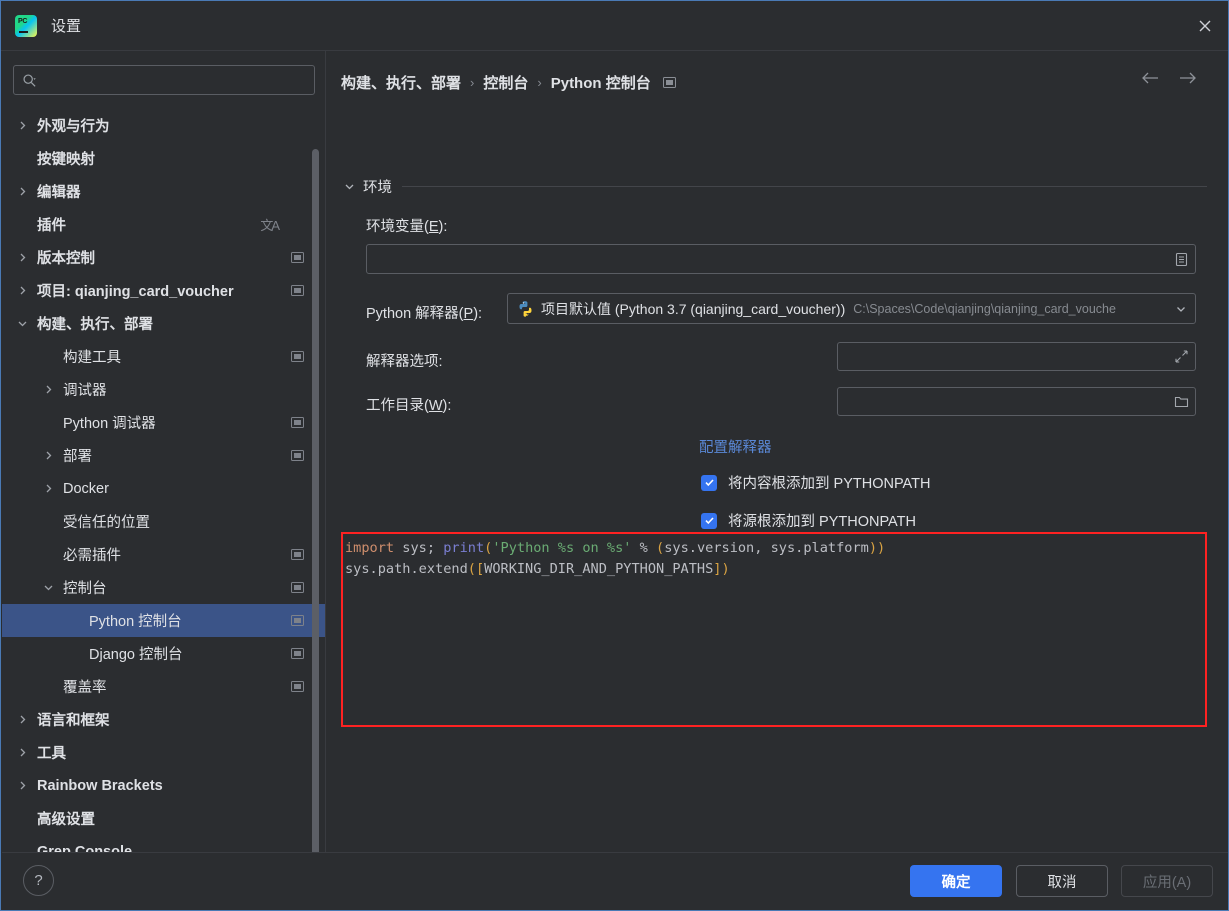 The height and width of the screenshot is (911, 1229). What do you see at coordinates (401, 82) in the screenshot?
I see `breadcrumb-part-1: 构建、执行、部署` at bounding box center [401, 82].